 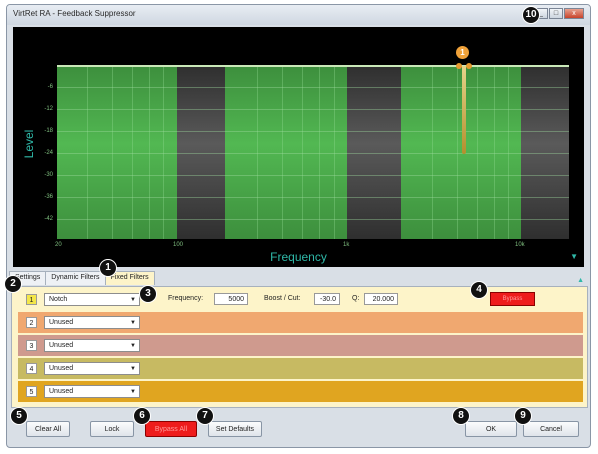 What do you see at coordinates (313, 66) in the screenshot?
I see `response-curve` at bounding box center [313, 66].